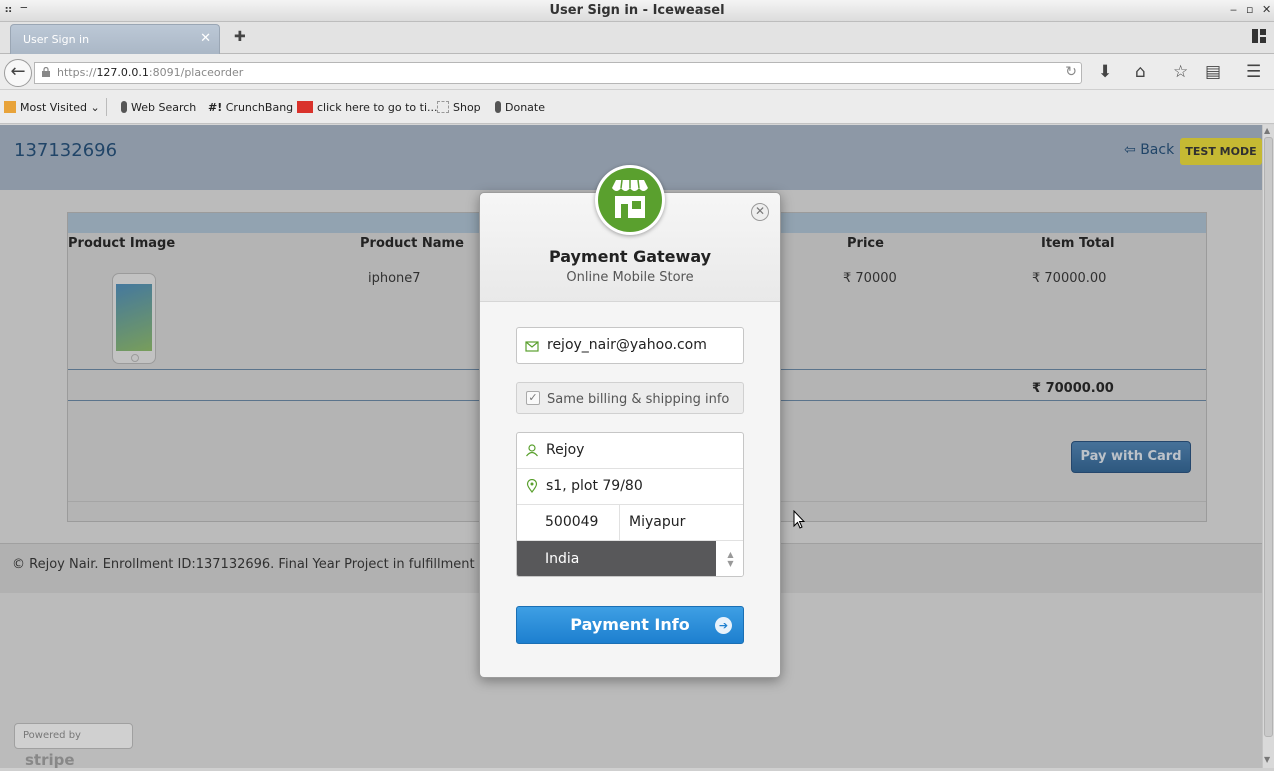 The width and height of the screenshot is (1274, 771). I want to click on tab-bar: User Sign in ✕ ✚, so click(637, 38).